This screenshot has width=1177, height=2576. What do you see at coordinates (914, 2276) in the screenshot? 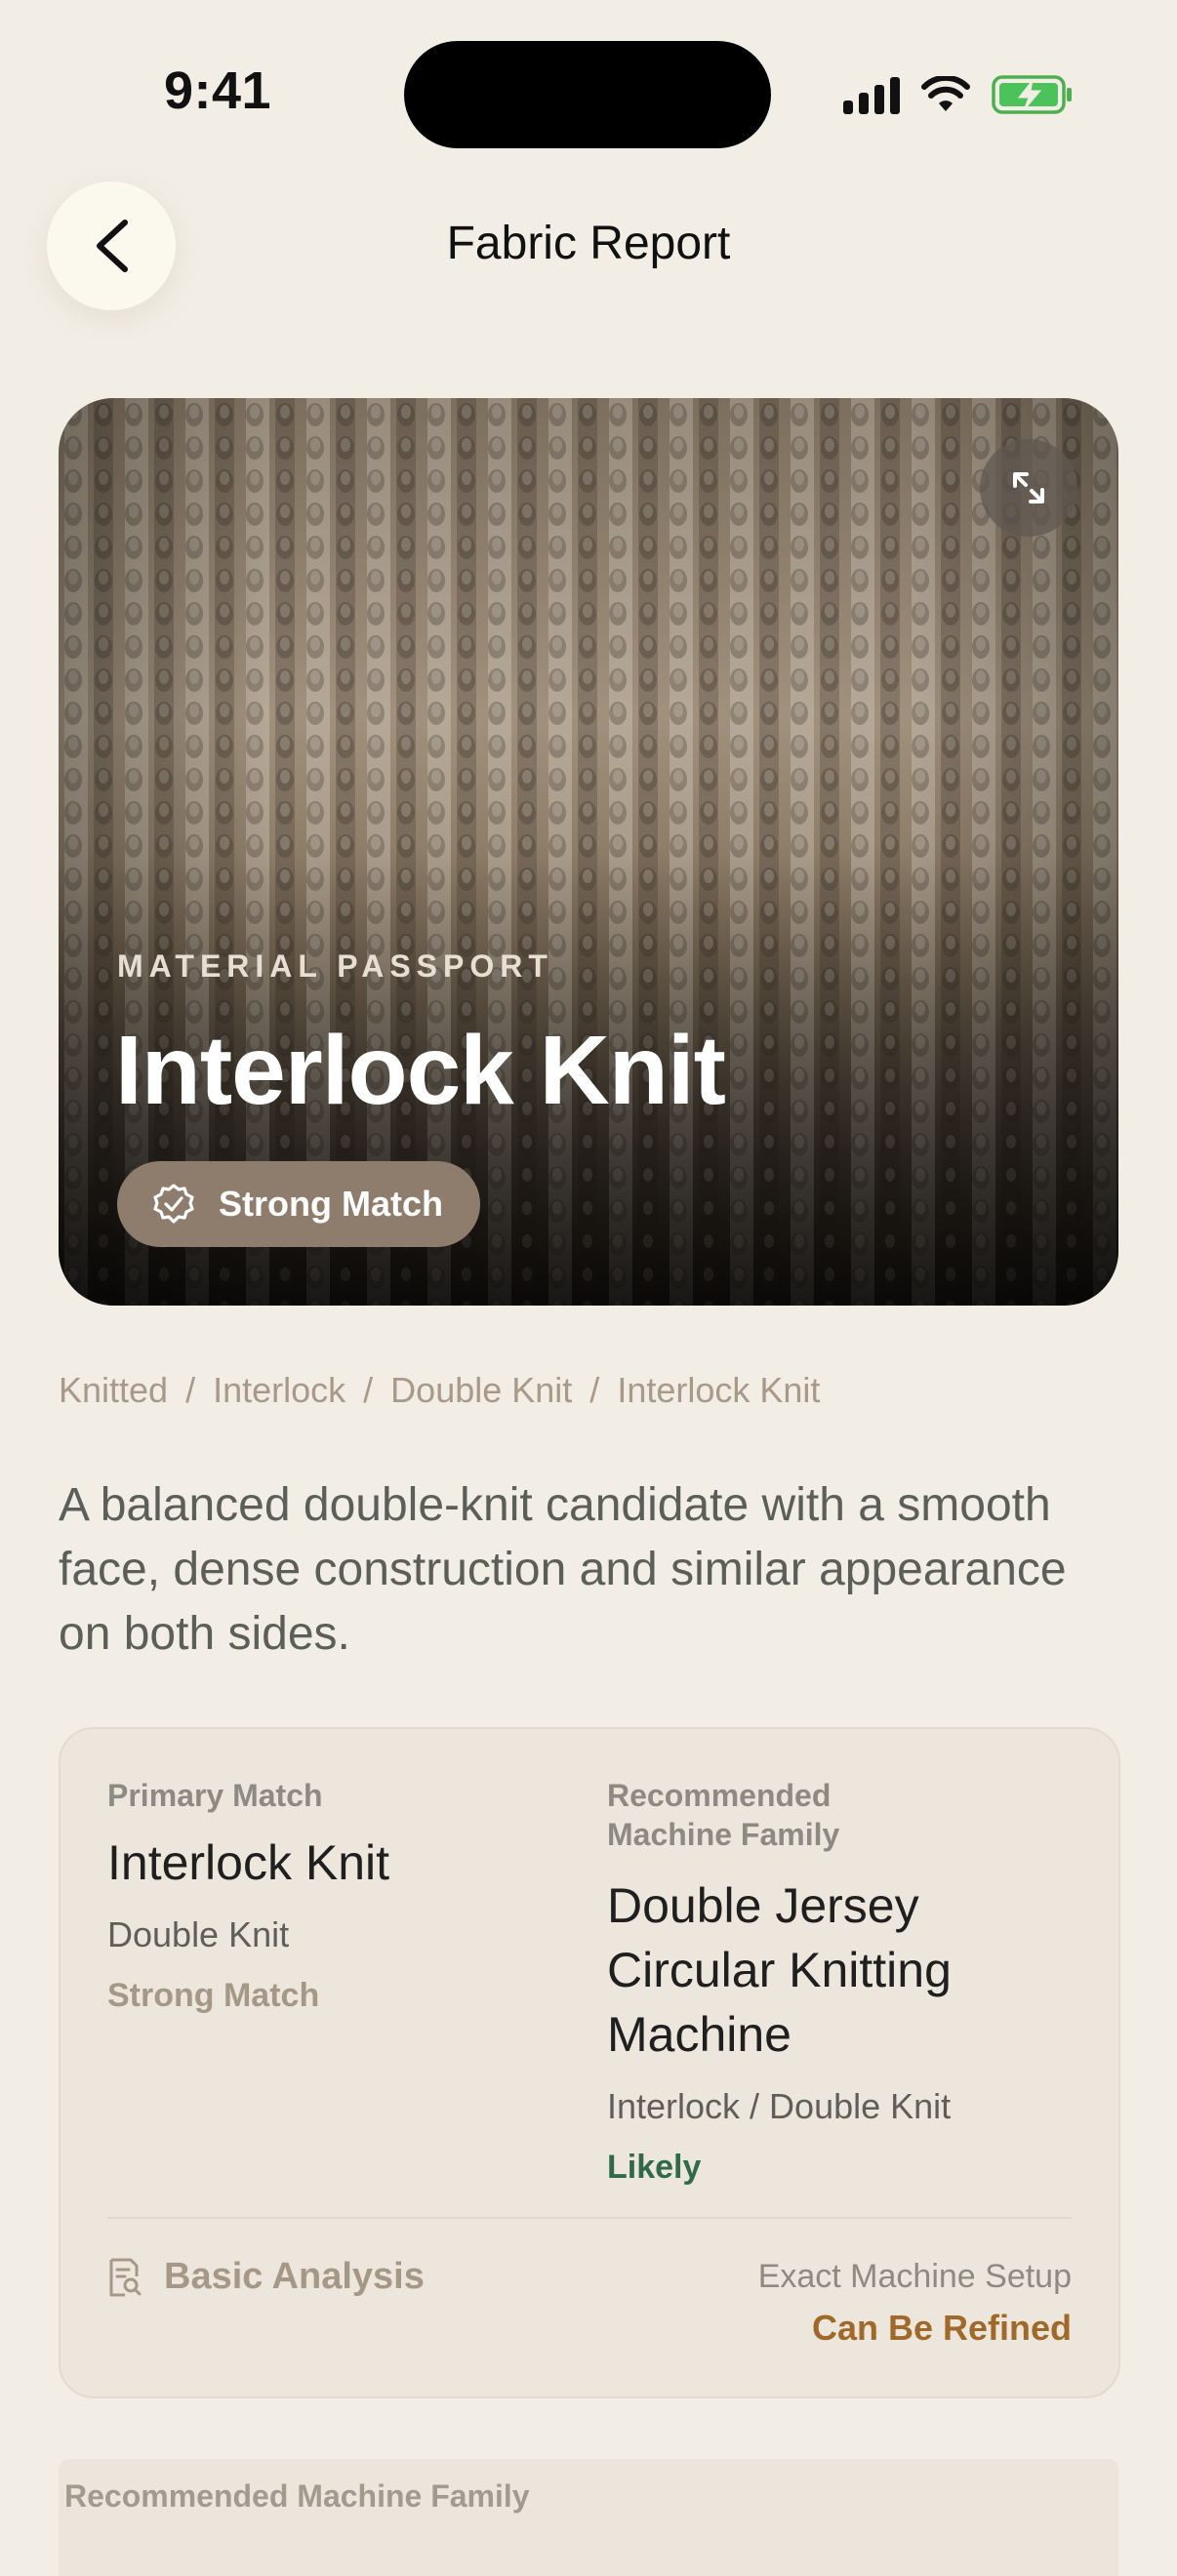
I see `machine-setup-label: Exact Machine Setup` at bounding box center [914, 2276].